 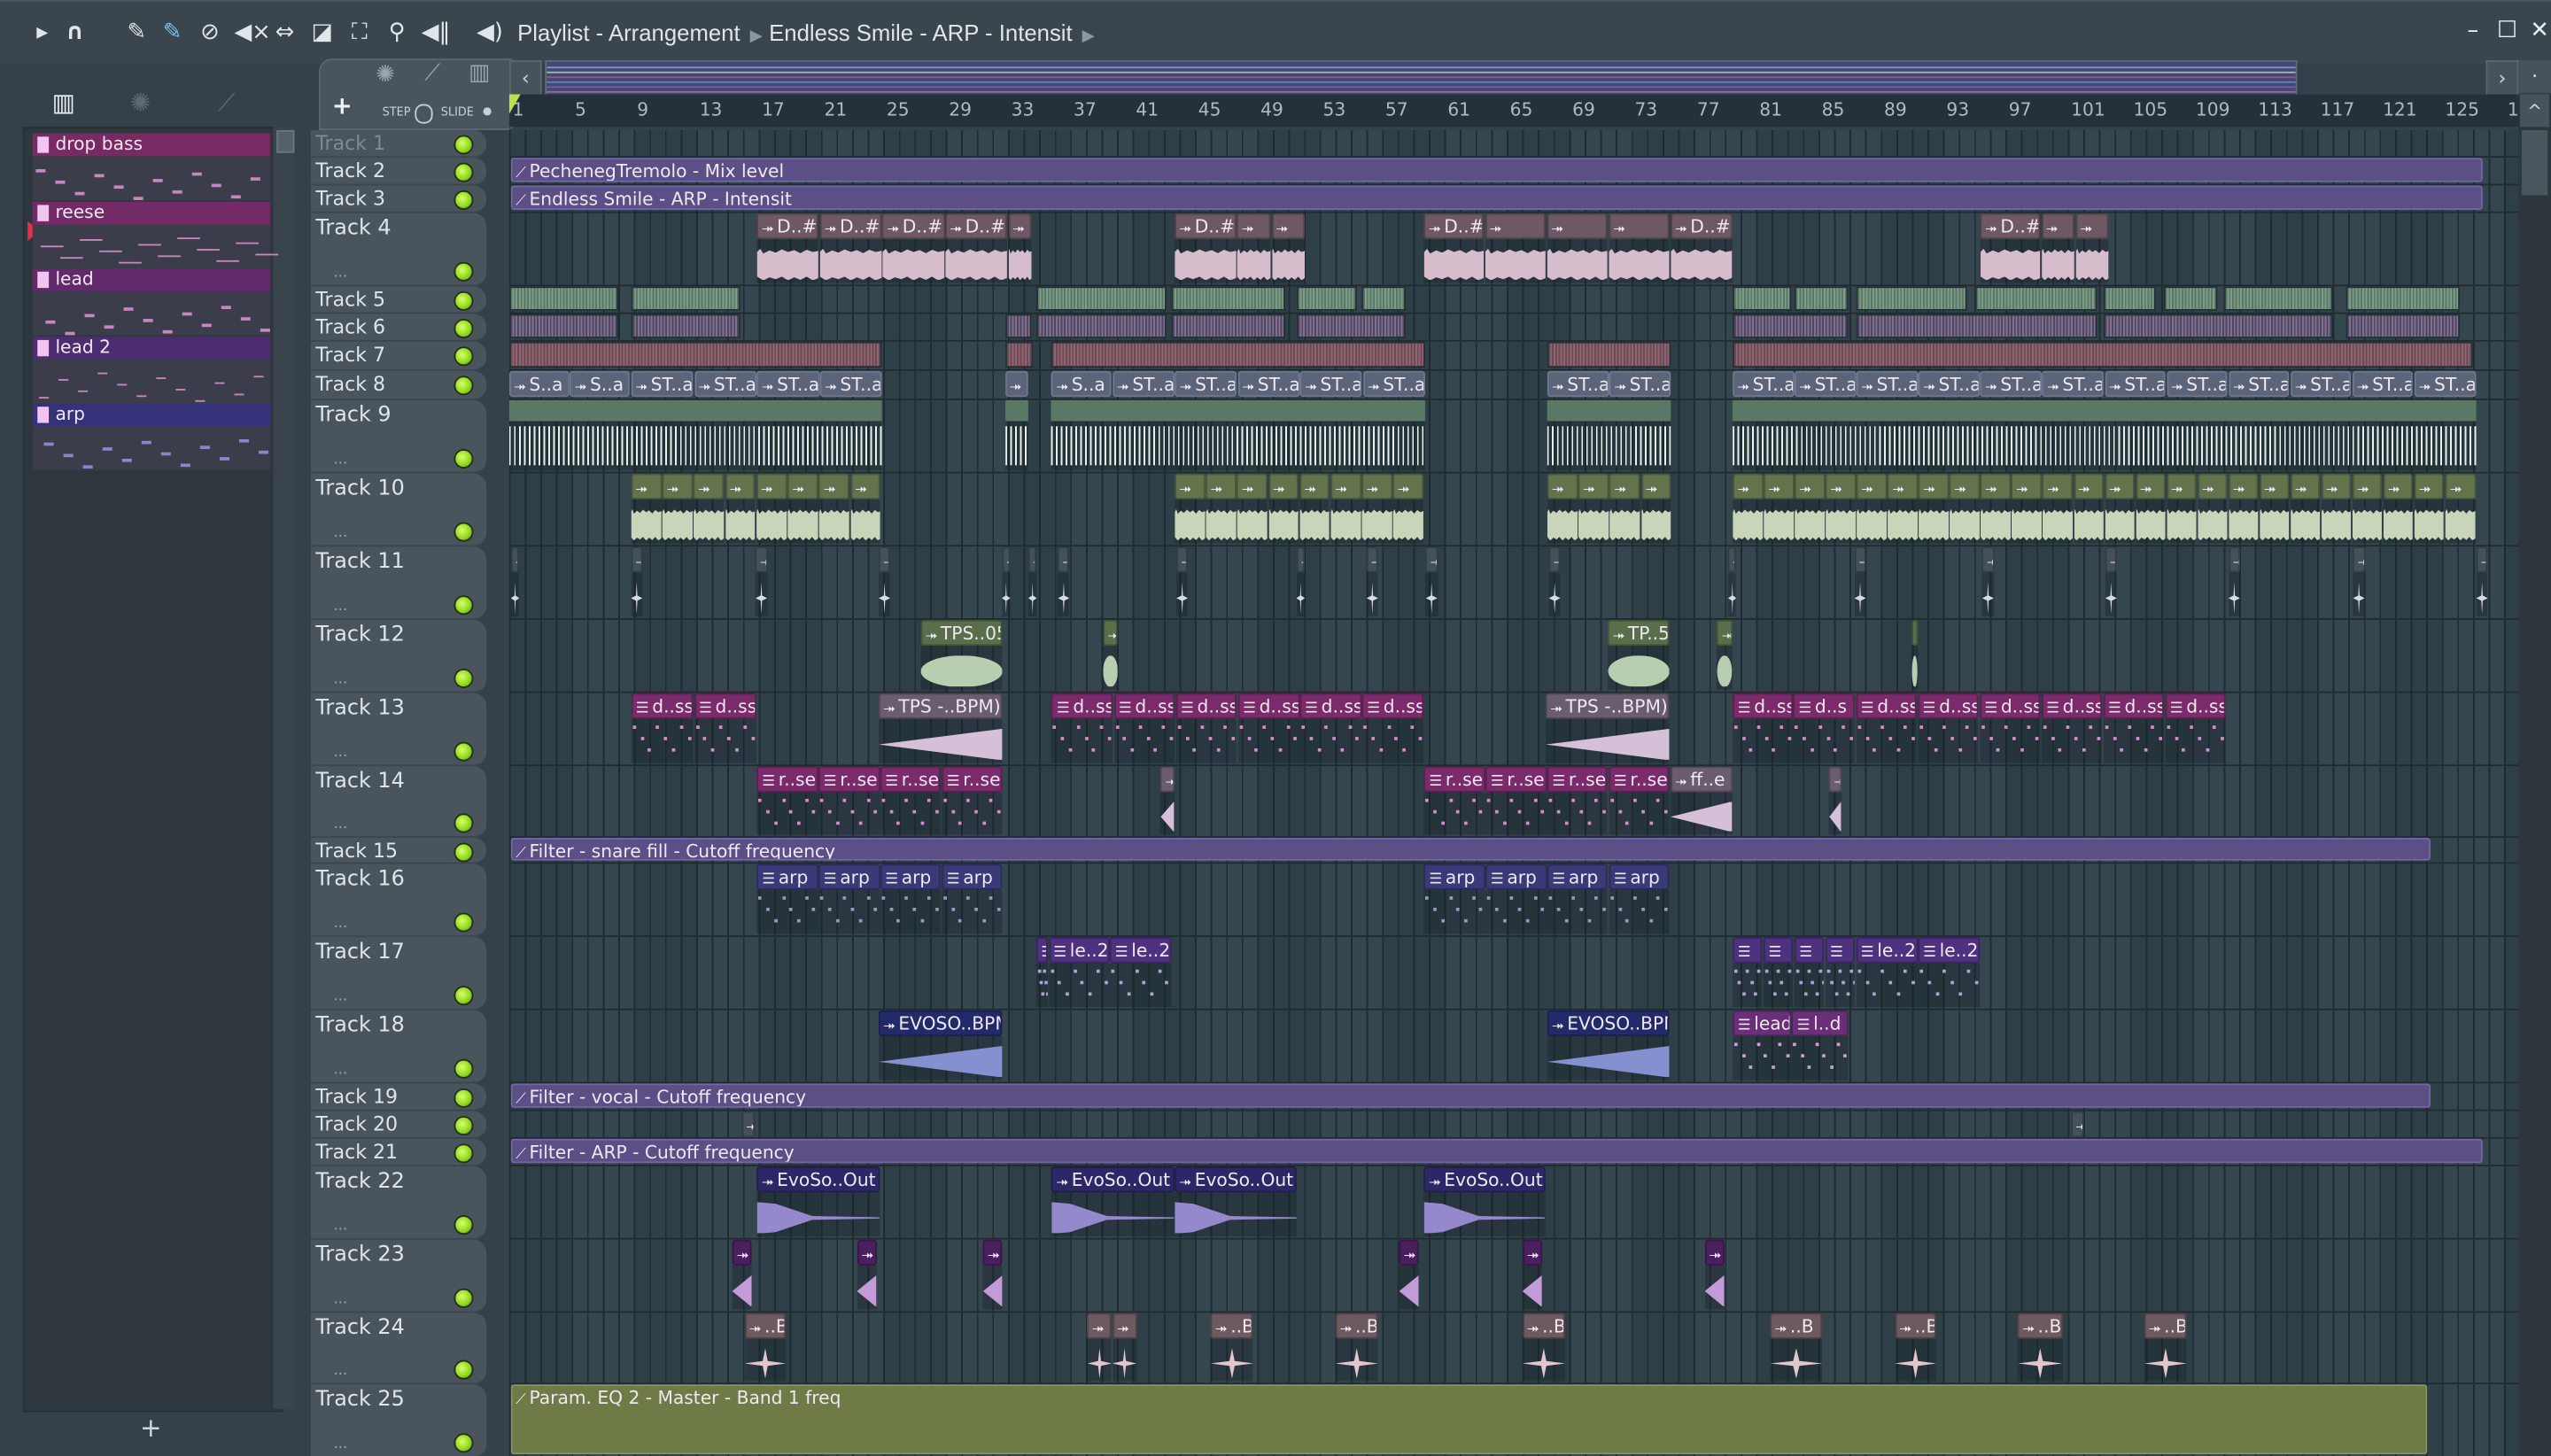 I want to click on clip-header: ⟋ Param. EQ 2 - Master - Band 1 freq, so click(x=1469, y=1419).